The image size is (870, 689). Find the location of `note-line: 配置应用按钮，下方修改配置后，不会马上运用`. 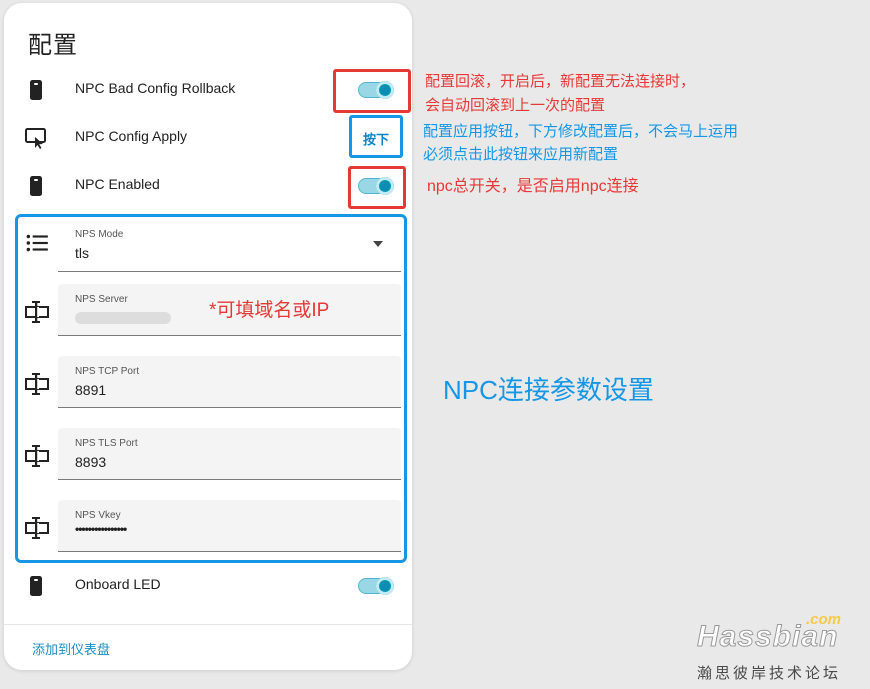

note-line: 配置应用按钮，下方修改配置后，不会马上运用 is located at coordinates (581, 131).